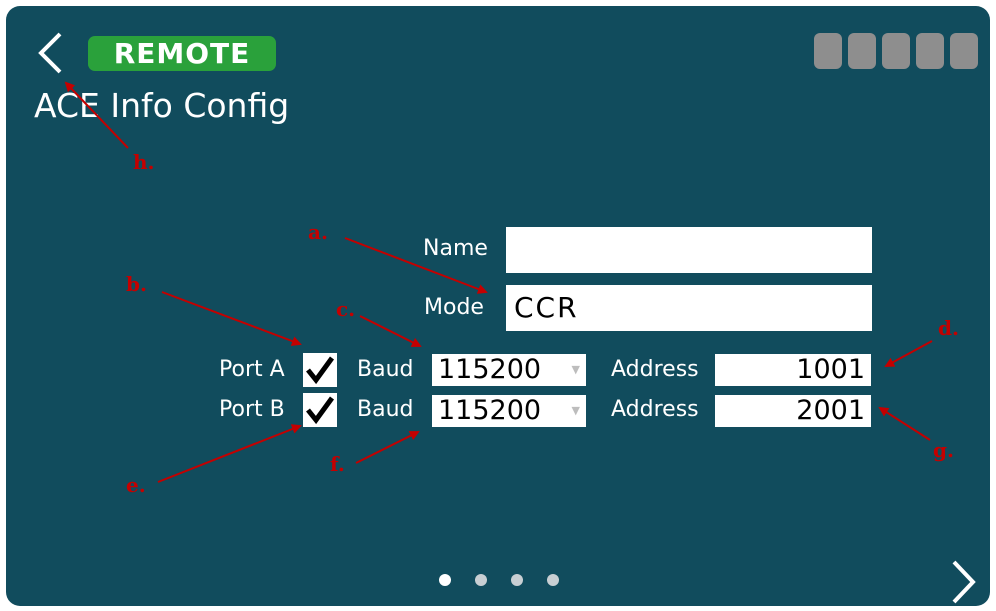 Image resolution: width=996 pixels, height=611 pixels. What do you see at coordinates (252, 409) in the screenshot?
I see `port-b-label: Port B` at bounding box center [252, 409].